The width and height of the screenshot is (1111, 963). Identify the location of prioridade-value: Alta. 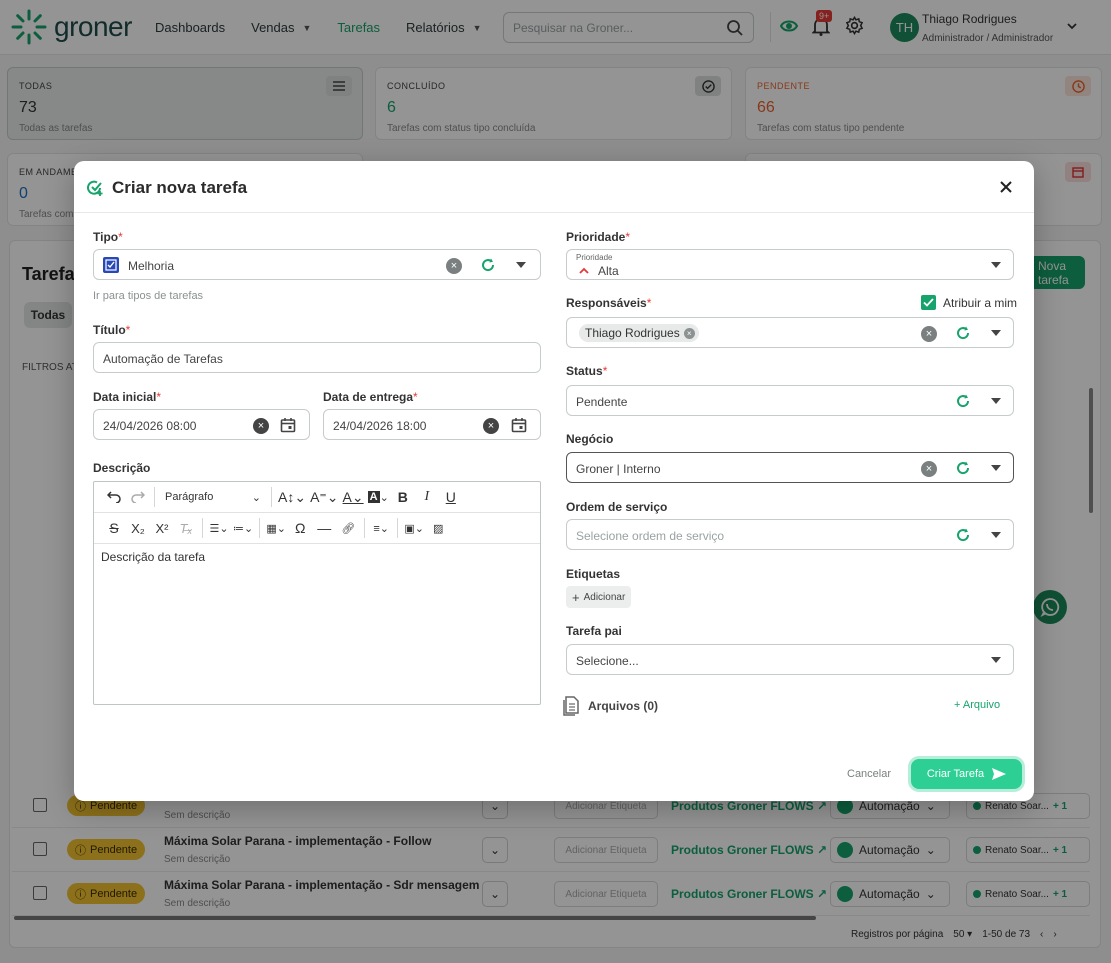
(608, 271).